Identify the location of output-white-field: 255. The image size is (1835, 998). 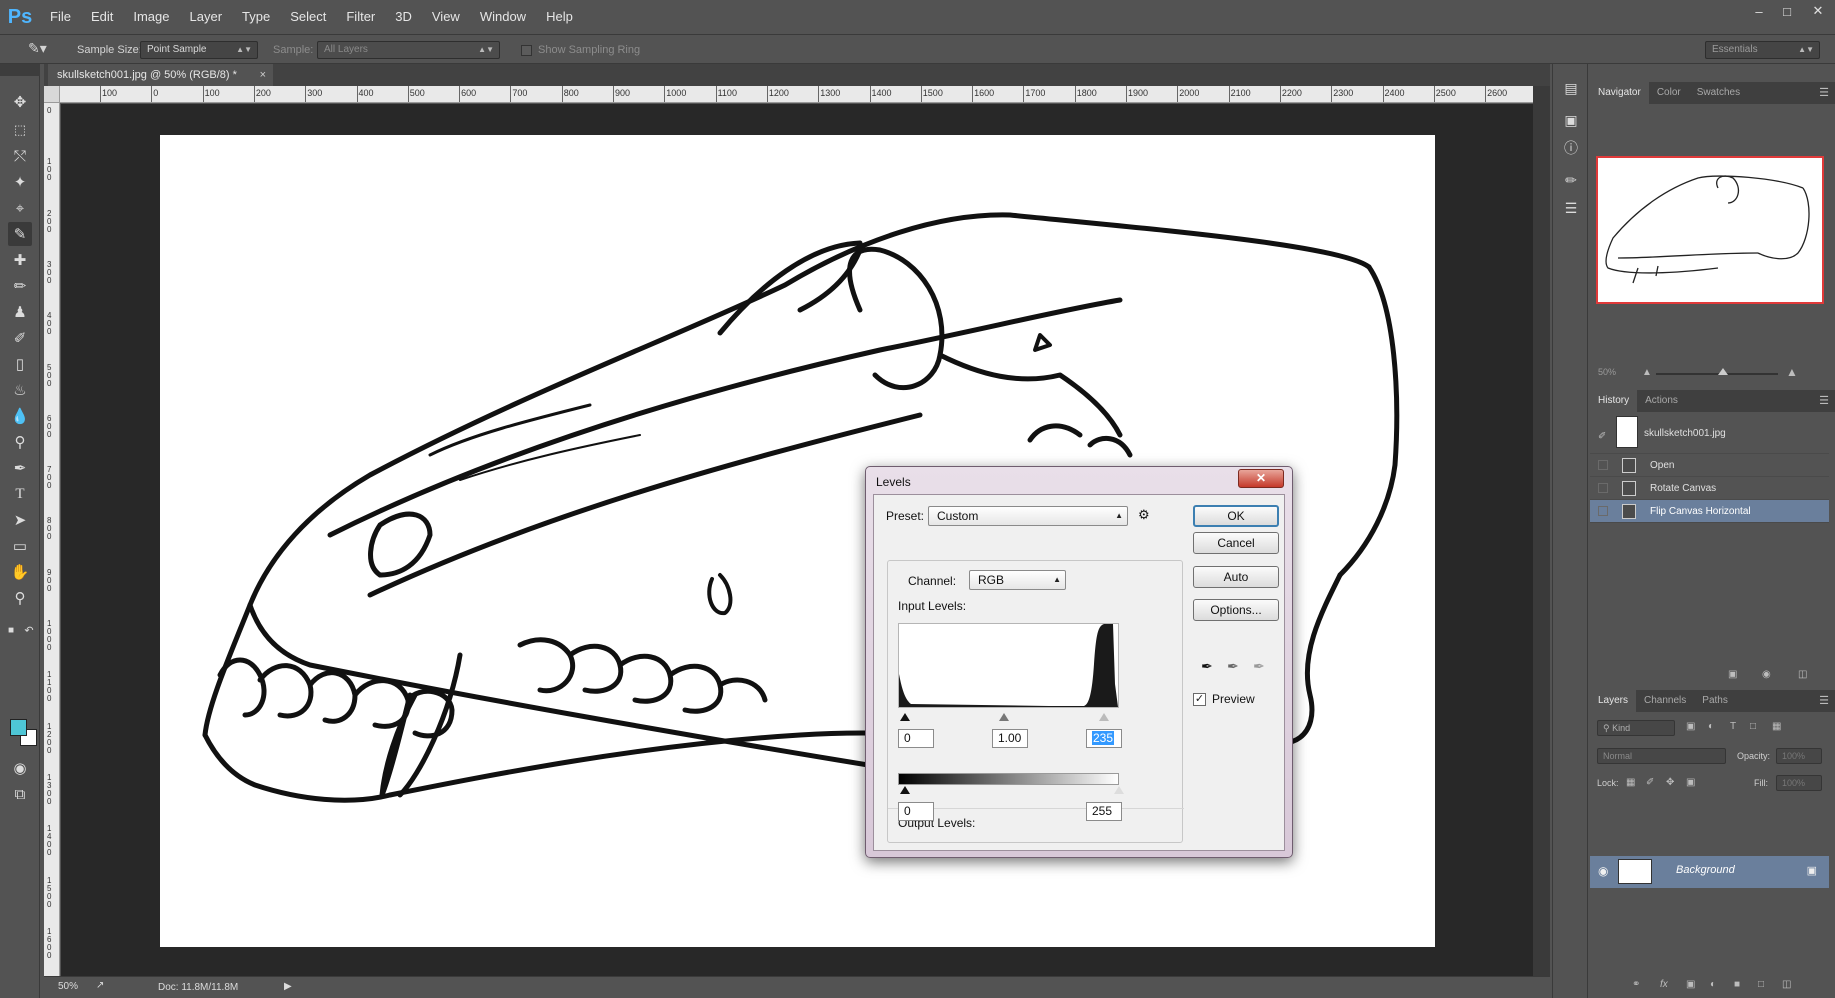
(1104, 811).